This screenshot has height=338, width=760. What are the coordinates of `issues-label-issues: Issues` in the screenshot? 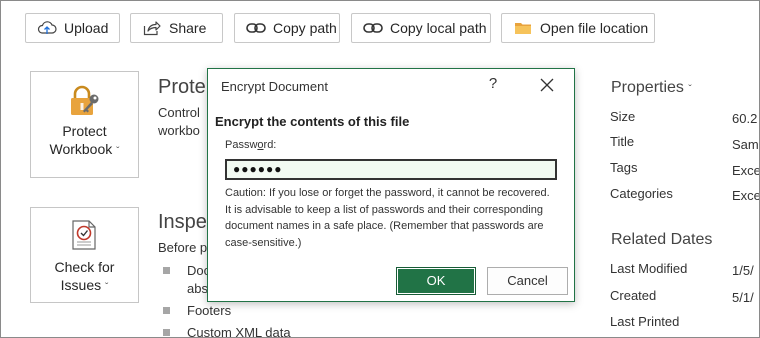 It's located at (81, 285).